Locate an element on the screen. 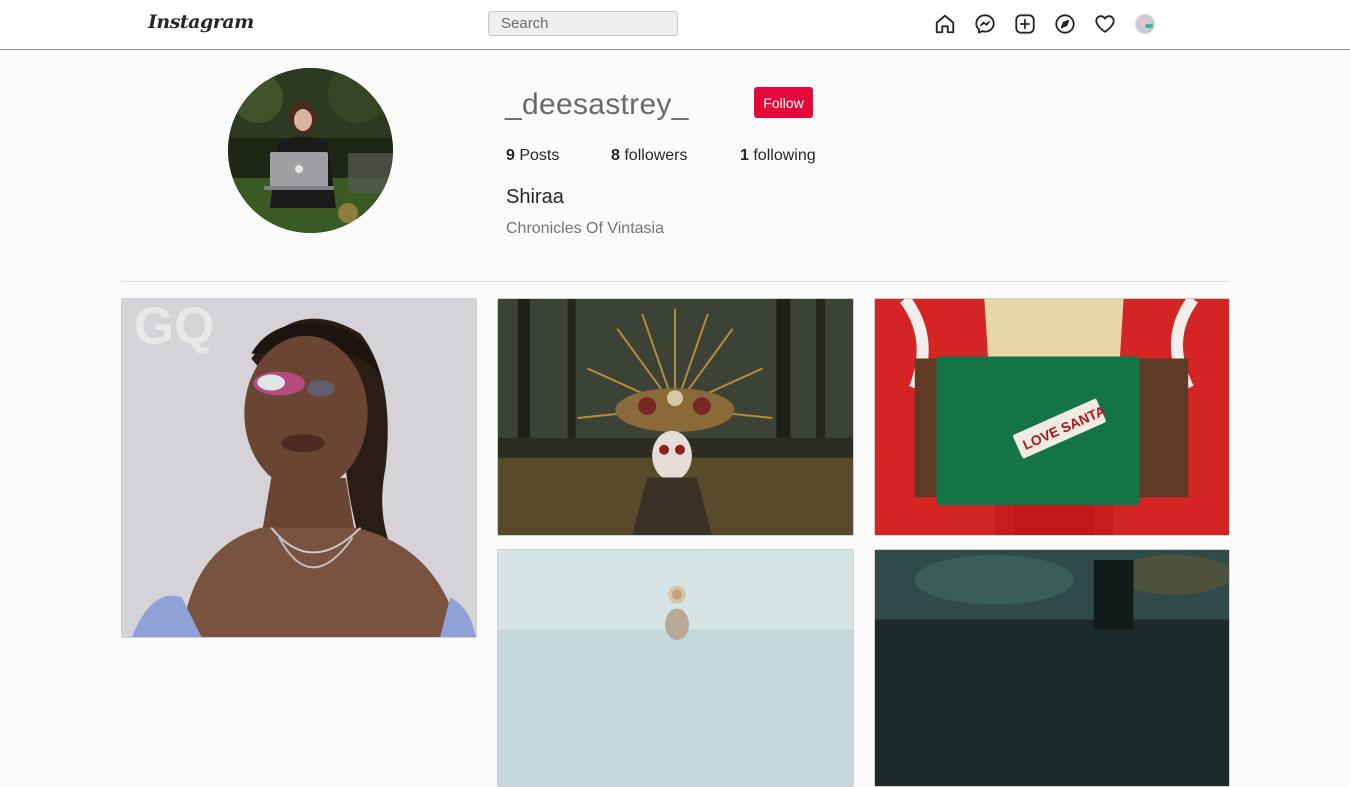 This screenshot has height=787, width=1350. followers-stat: 8 followers is located at coordinates (649, 156).